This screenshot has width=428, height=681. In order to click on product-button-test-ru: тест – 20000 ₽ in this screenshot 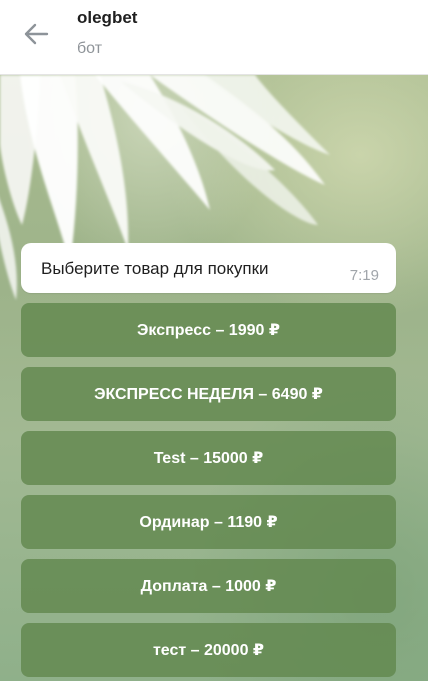, I will do `click(208, 650)`.